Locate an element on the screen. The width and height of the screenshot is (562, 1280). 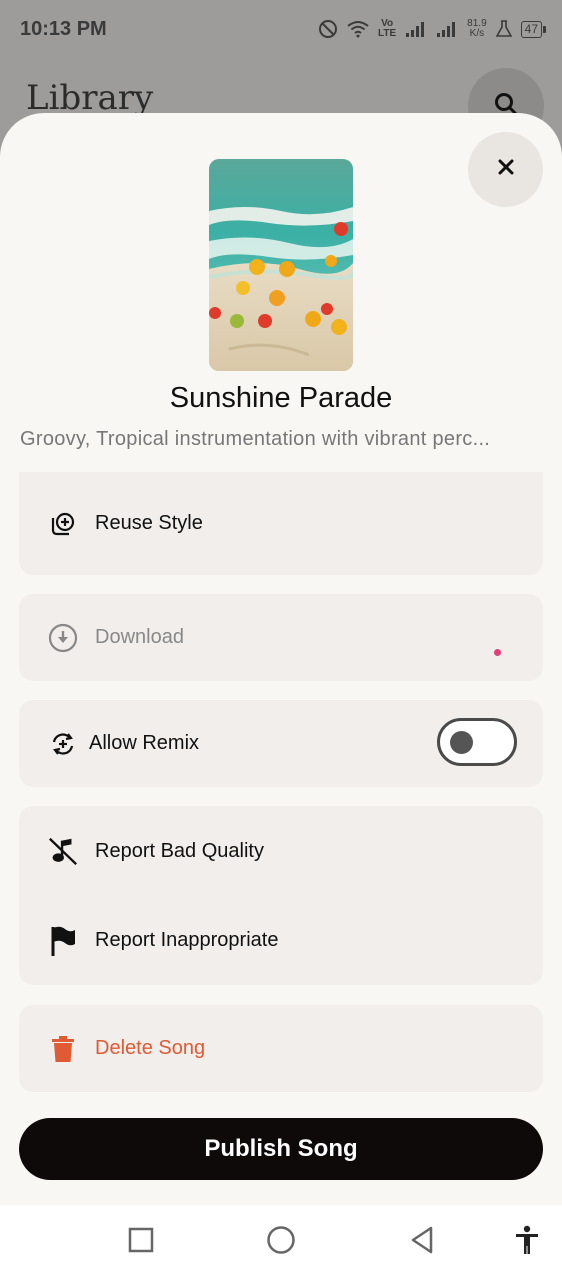
volte-indicator: Vo LTE is located at coordinates (387, 29).